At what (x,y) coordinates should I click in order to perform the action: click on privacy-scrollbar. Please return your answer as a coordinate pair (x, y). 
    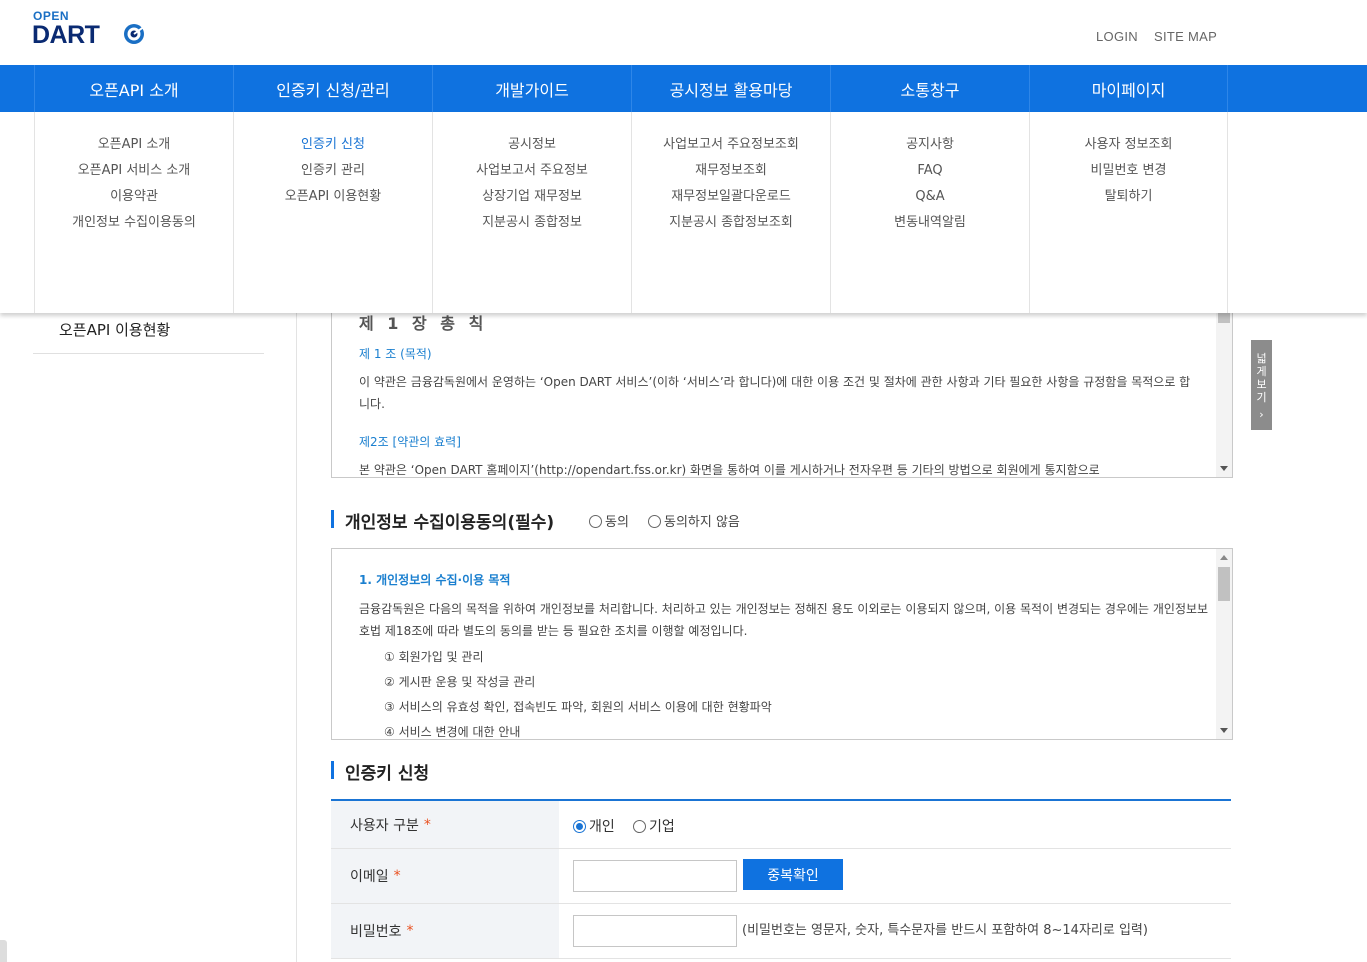
    Looking at the image, I should click on (1224, 644).